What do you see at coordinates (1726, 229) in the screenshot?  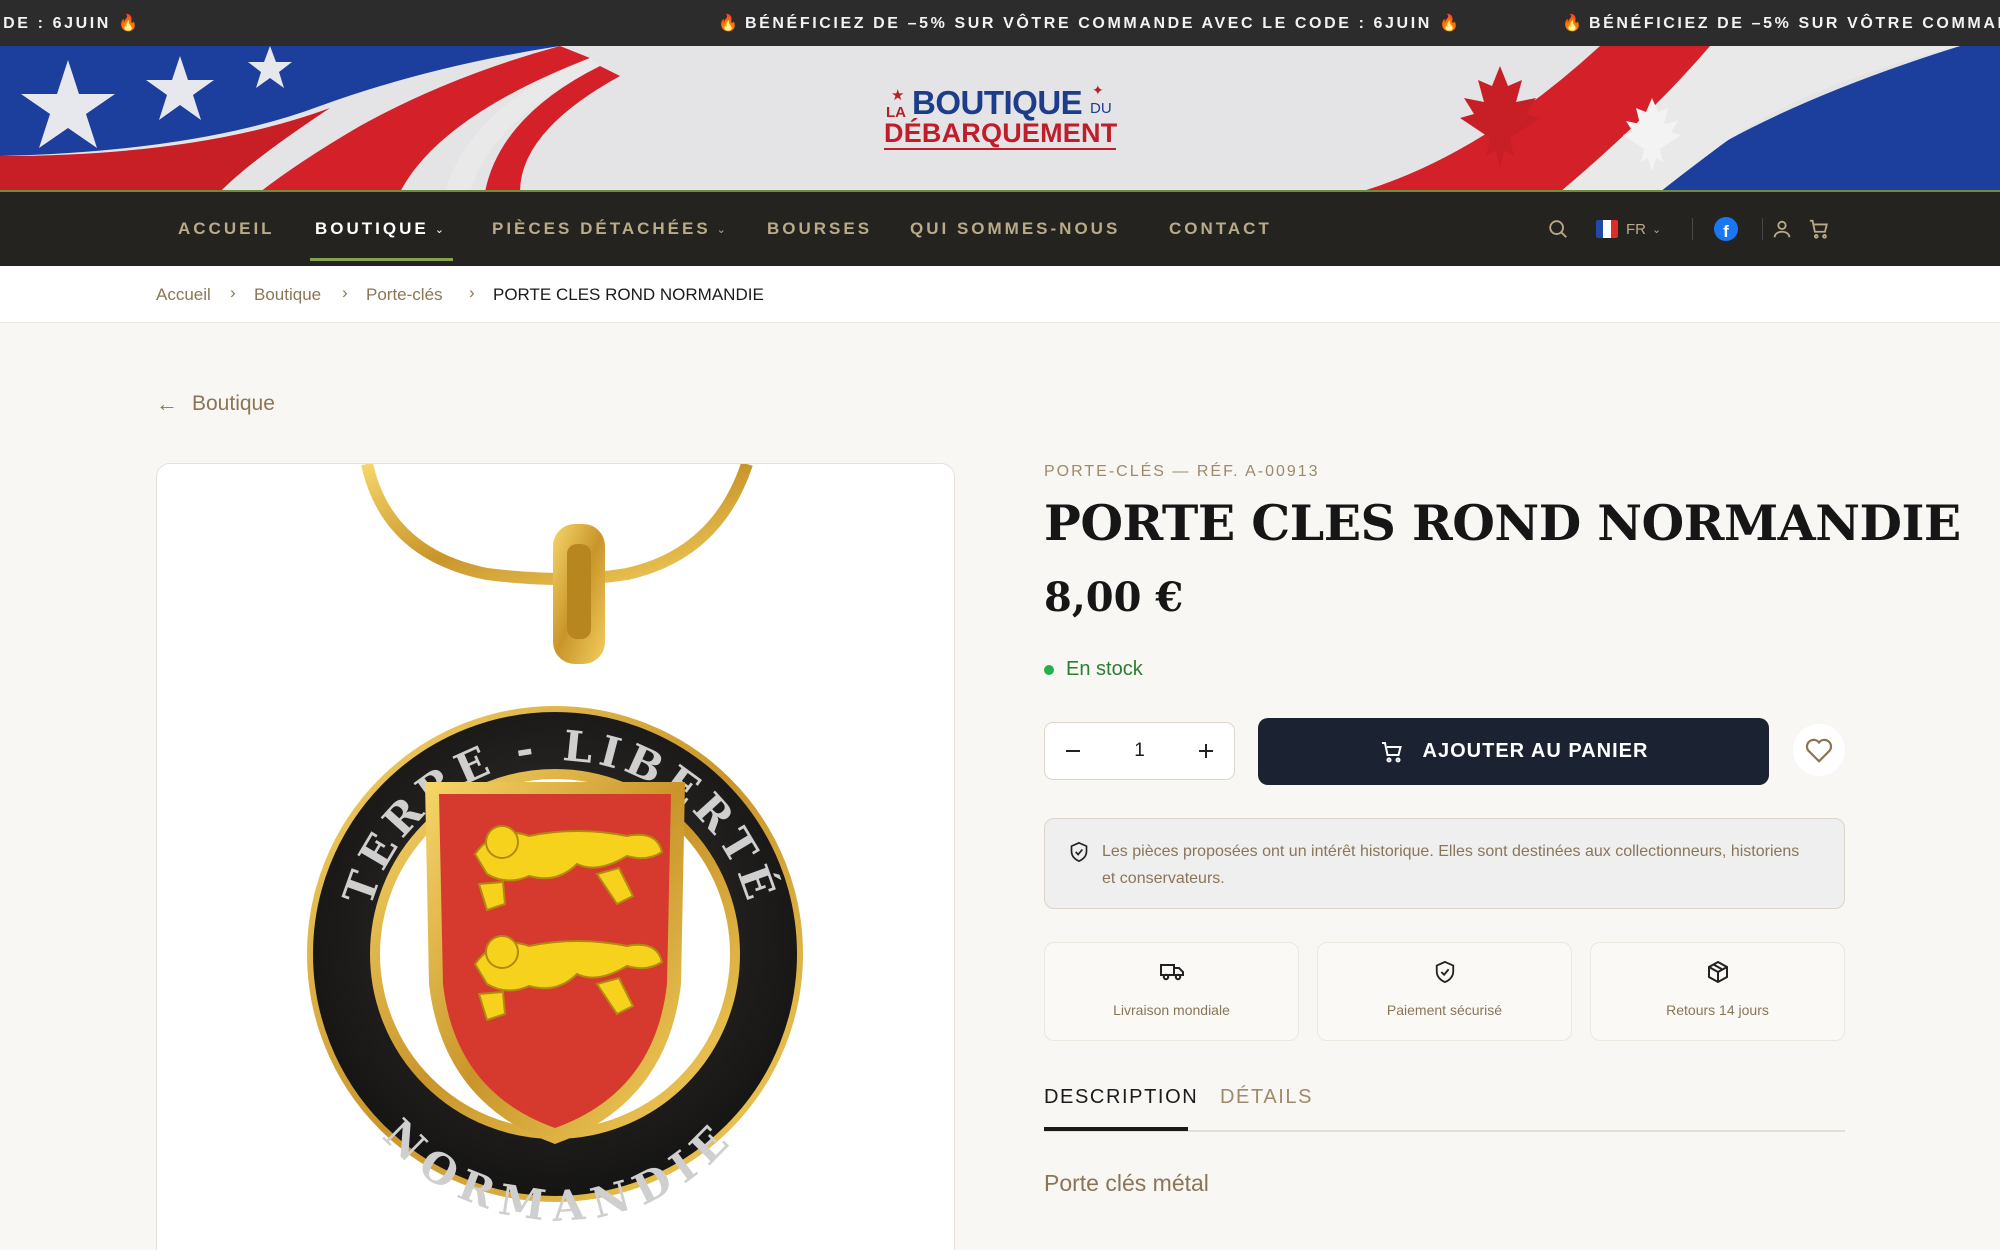 I see `facebook-icon: f` at bounding box center [1726, 229].